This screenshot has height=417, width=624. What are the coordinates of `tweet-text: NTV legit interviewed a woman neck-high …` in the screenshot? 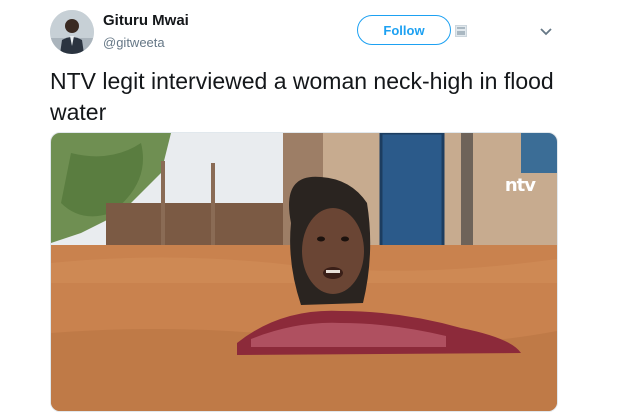 It's located at (302, 96).